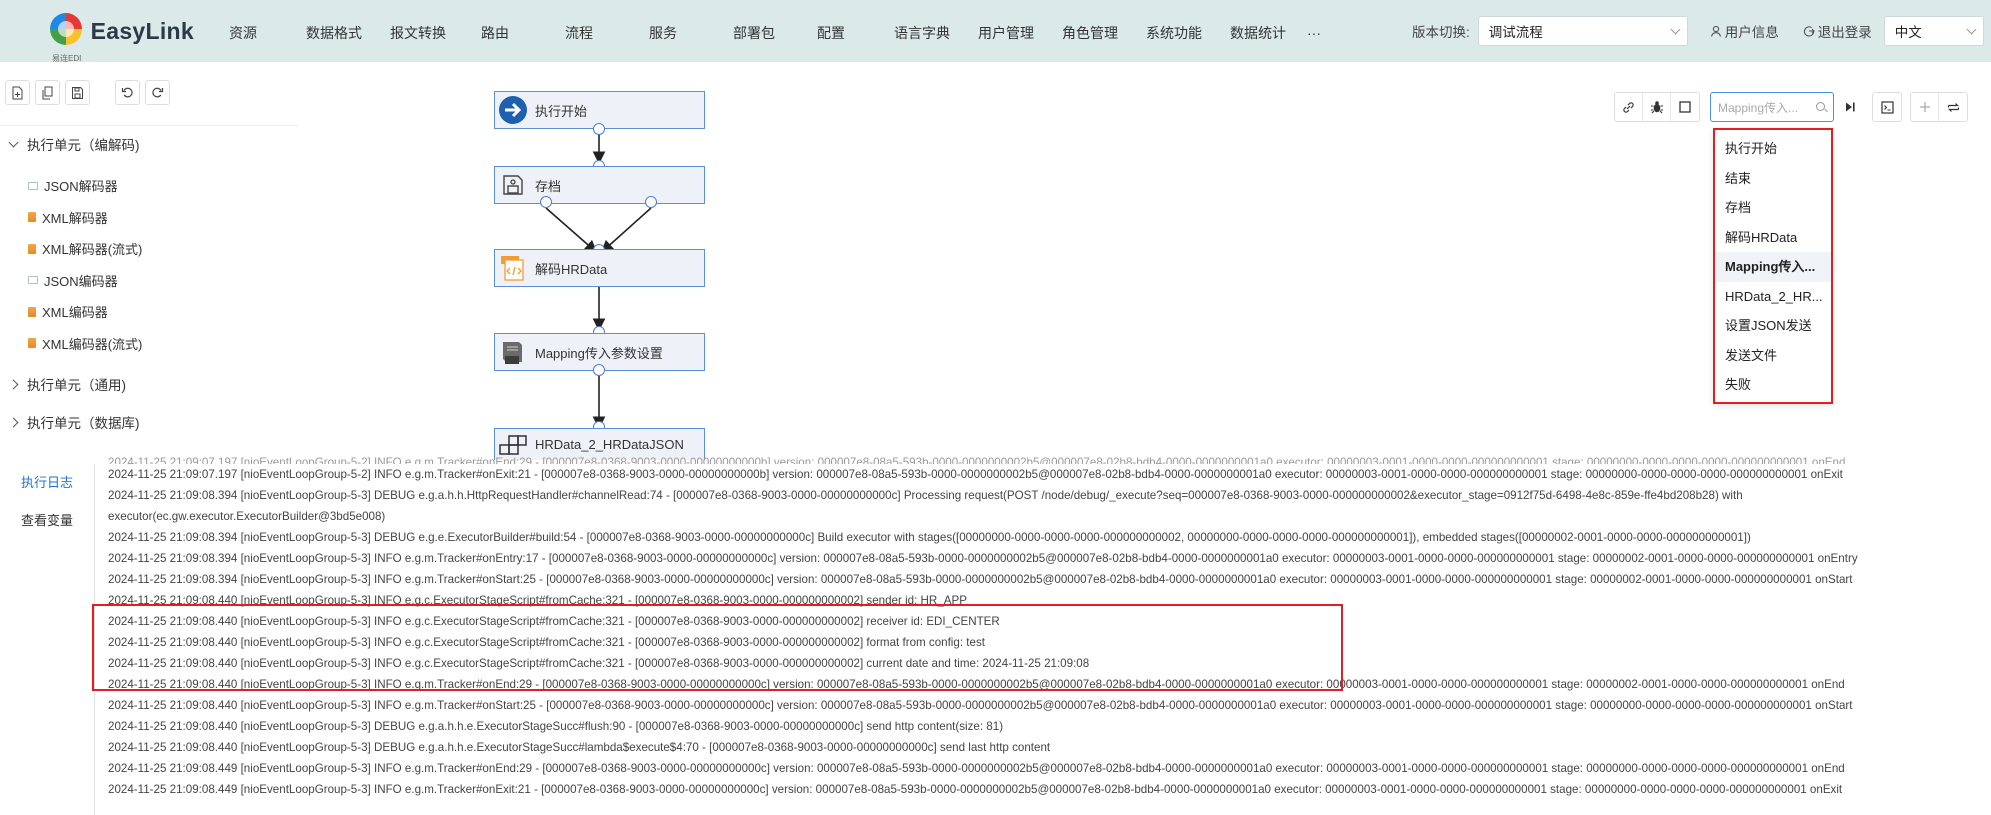 The image size is (1991, 815). I want to click on debug-button, so click(1657, 107).